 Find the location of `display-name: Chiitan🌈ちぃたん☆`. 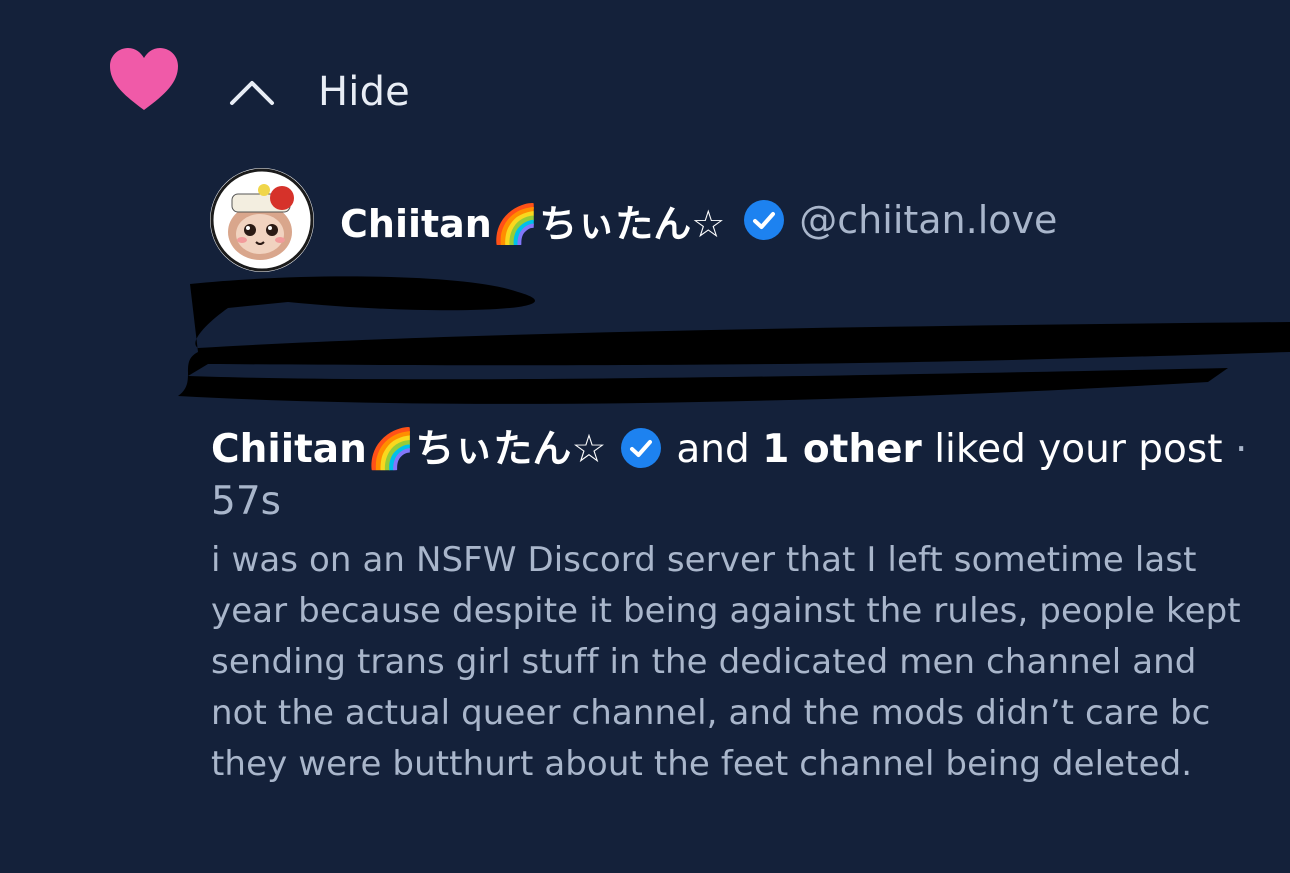

display-name: Chiitan🌈ちぃたん☆ is located at coordinates (532, 220).